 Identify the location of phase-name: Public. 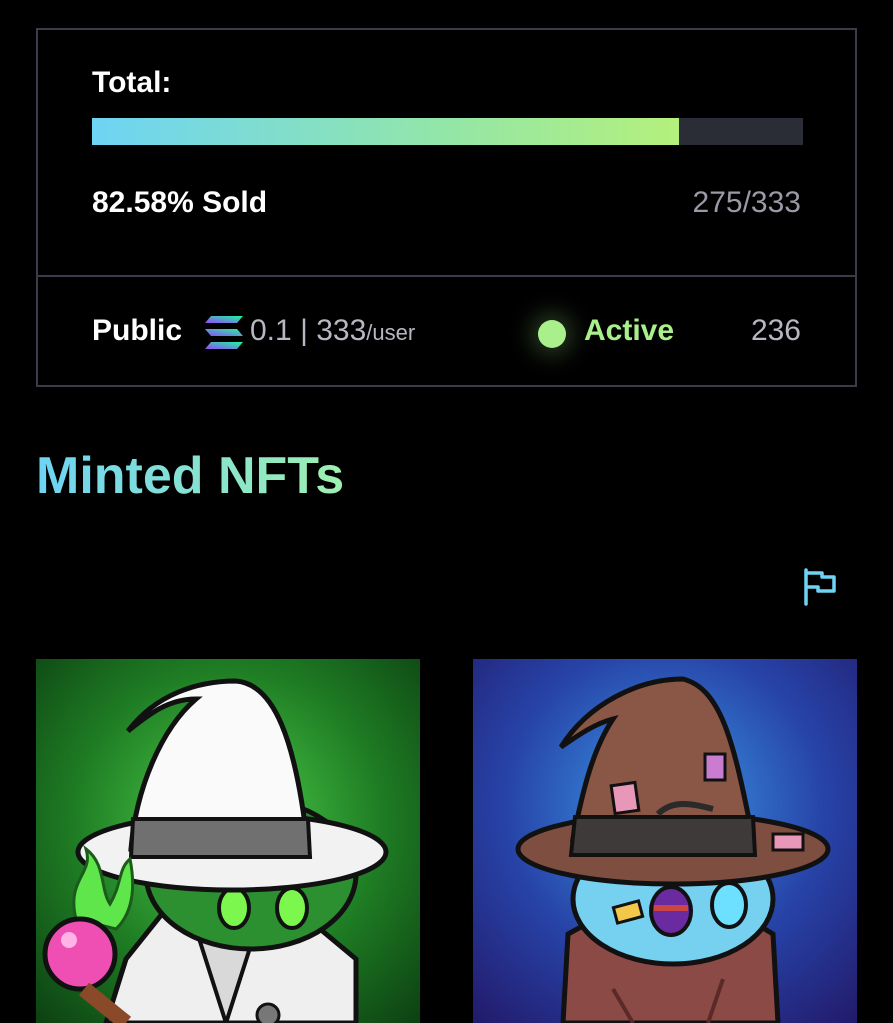
(137, 330).